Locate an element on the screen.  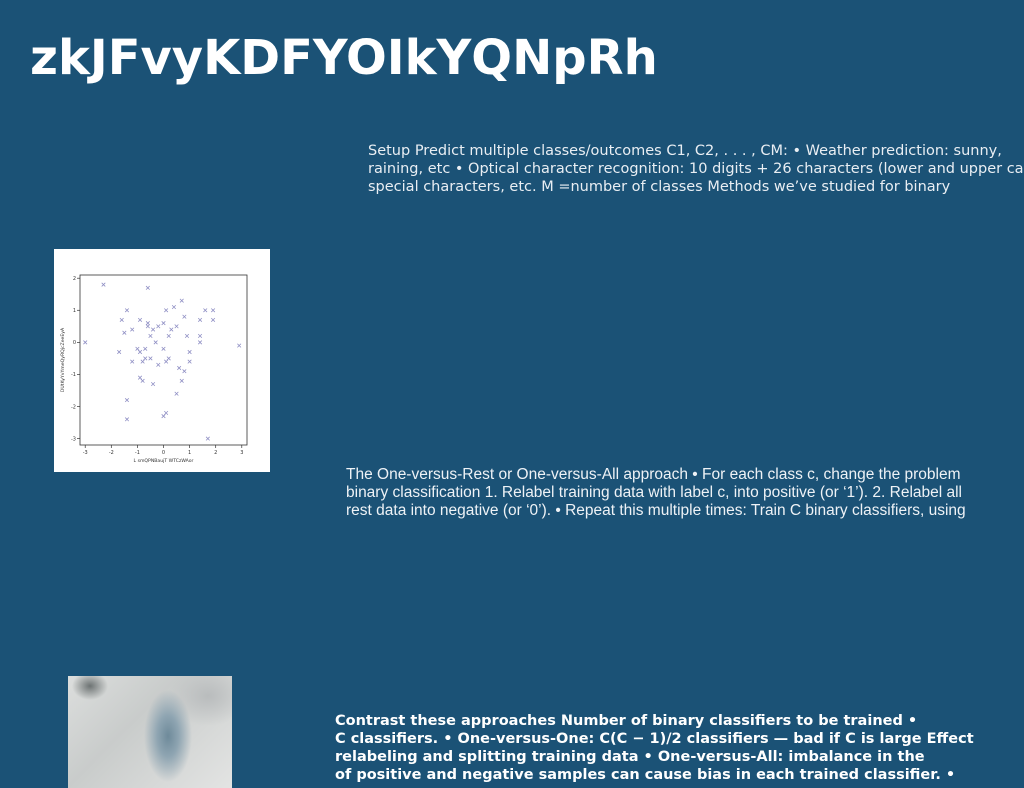
y-tick-label: 0 is located at coordinates (74, 343).